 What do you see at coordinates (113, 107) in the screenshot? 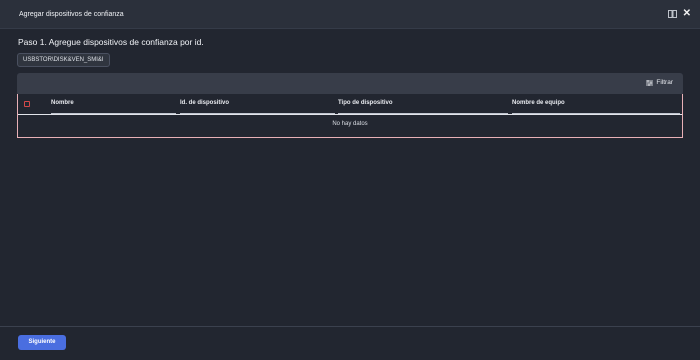
I see `column-header-name: Nombre` at bounding box center [113, 107].